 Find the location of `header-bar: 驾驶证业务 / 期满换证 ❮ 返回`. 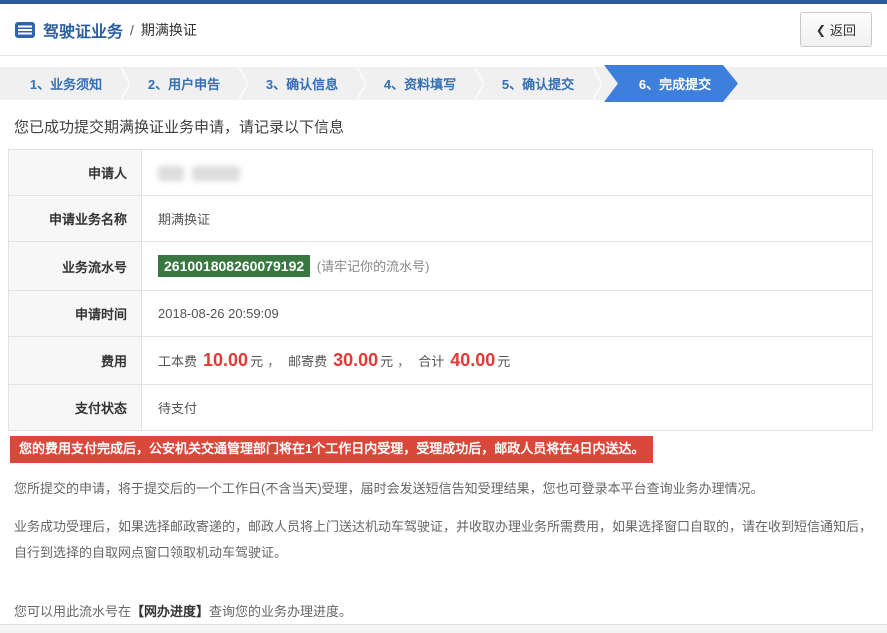

header-bar: 驾驶证业务 / 期满换证 ❮ 返回 is located at coordinates (443, 30).